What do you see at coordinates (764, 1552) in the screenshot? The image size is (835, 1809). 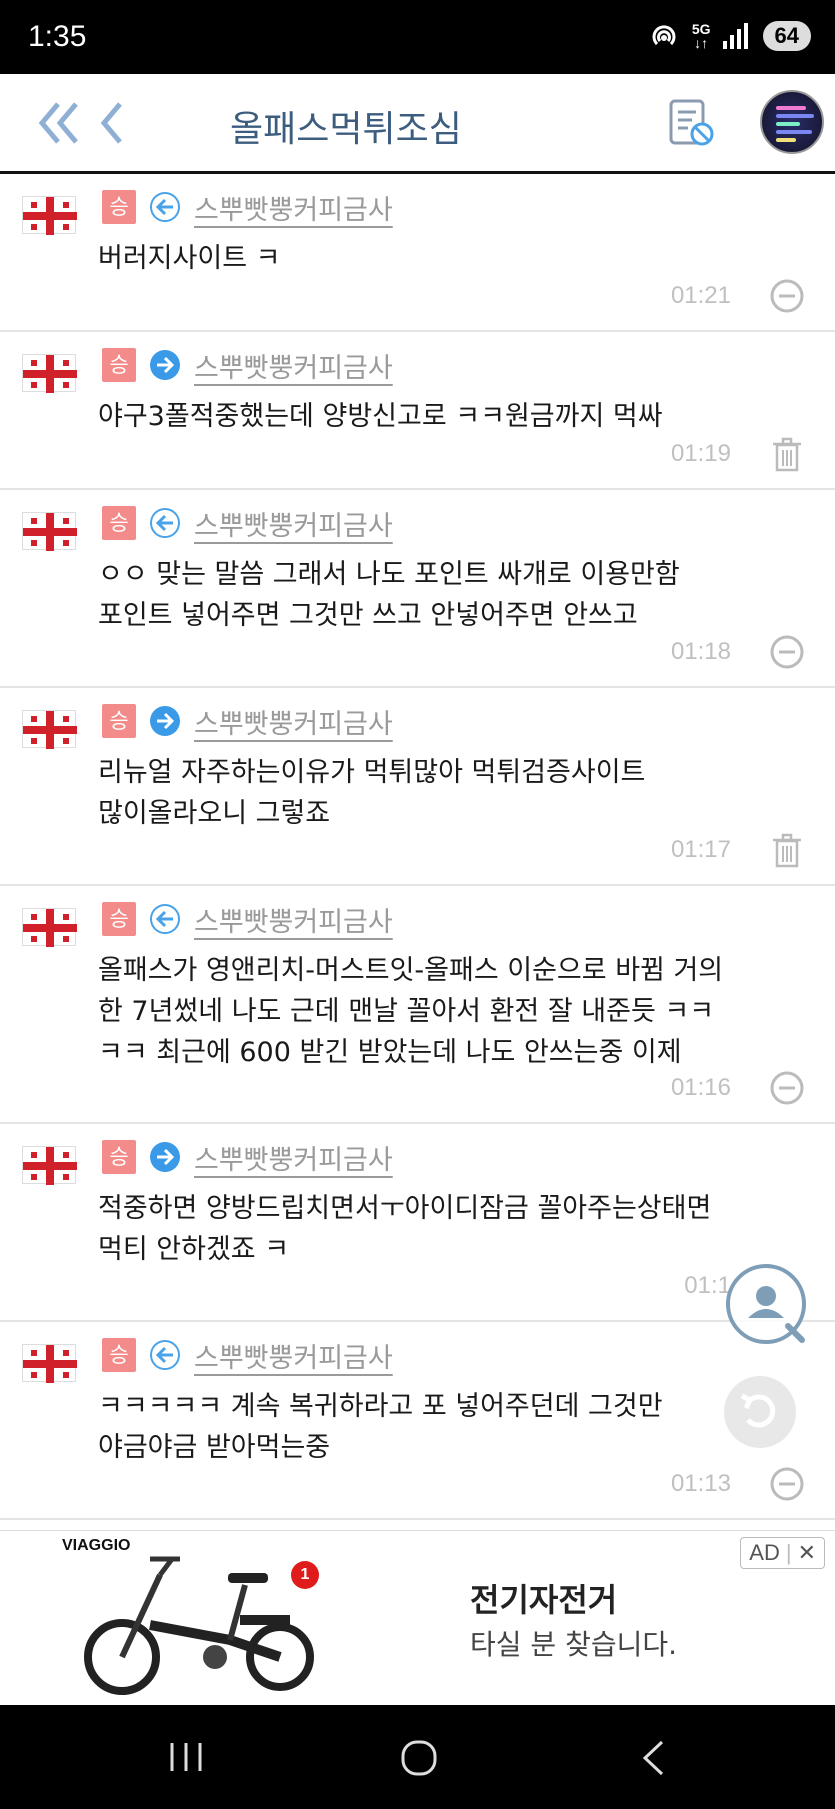 I see `ad-label-text: AD` at bounding box center [764, 1552].